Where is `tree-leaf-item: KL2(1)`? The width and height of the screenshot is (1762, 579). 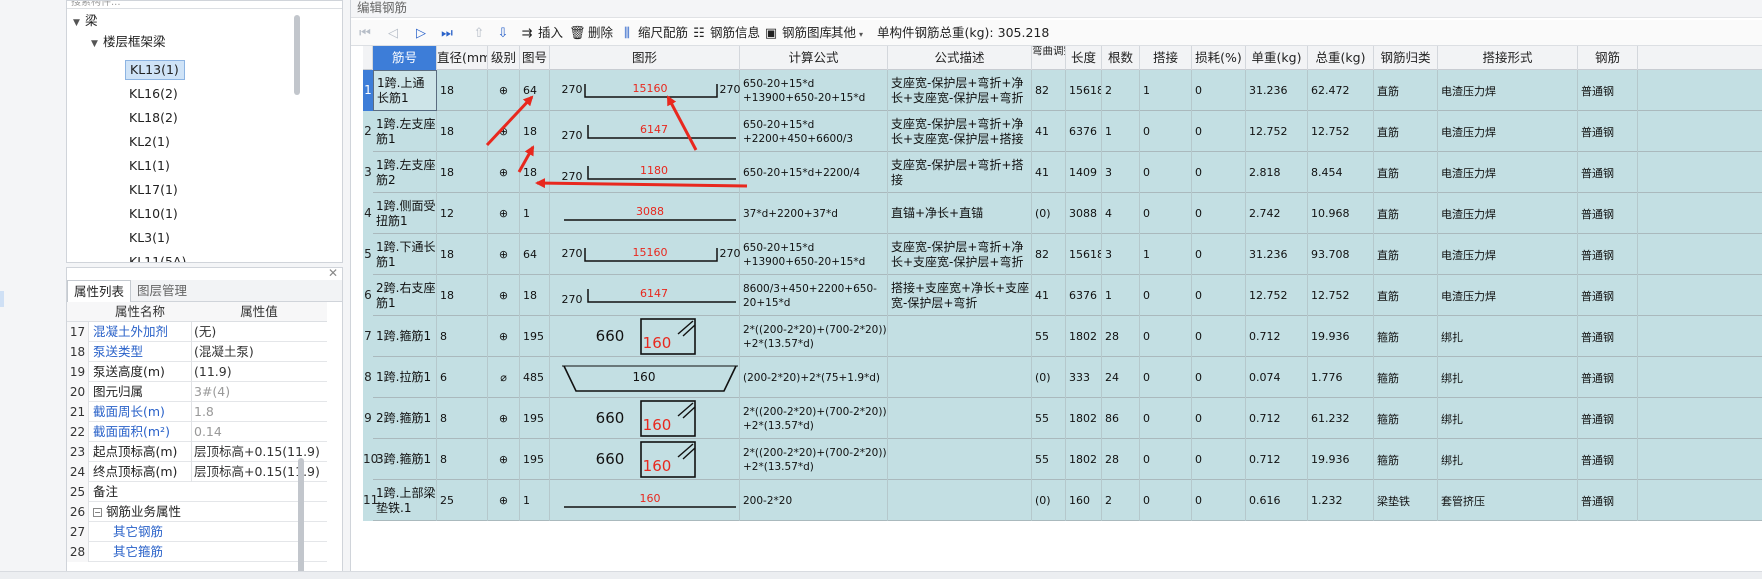
tree-leaf-item: KL2(1) is located at coordinates (155, 142).